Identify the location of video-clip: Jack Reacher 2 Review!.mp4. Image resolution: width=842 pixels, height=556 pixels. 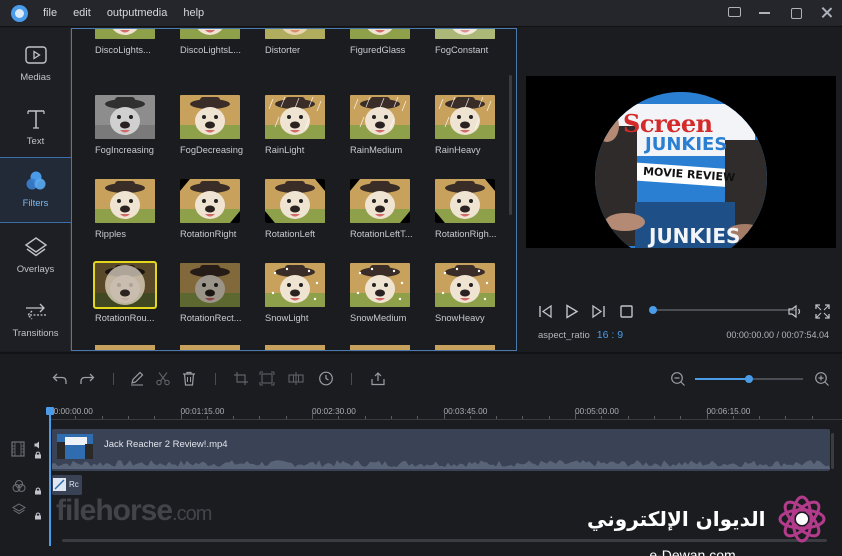
(441, 450).